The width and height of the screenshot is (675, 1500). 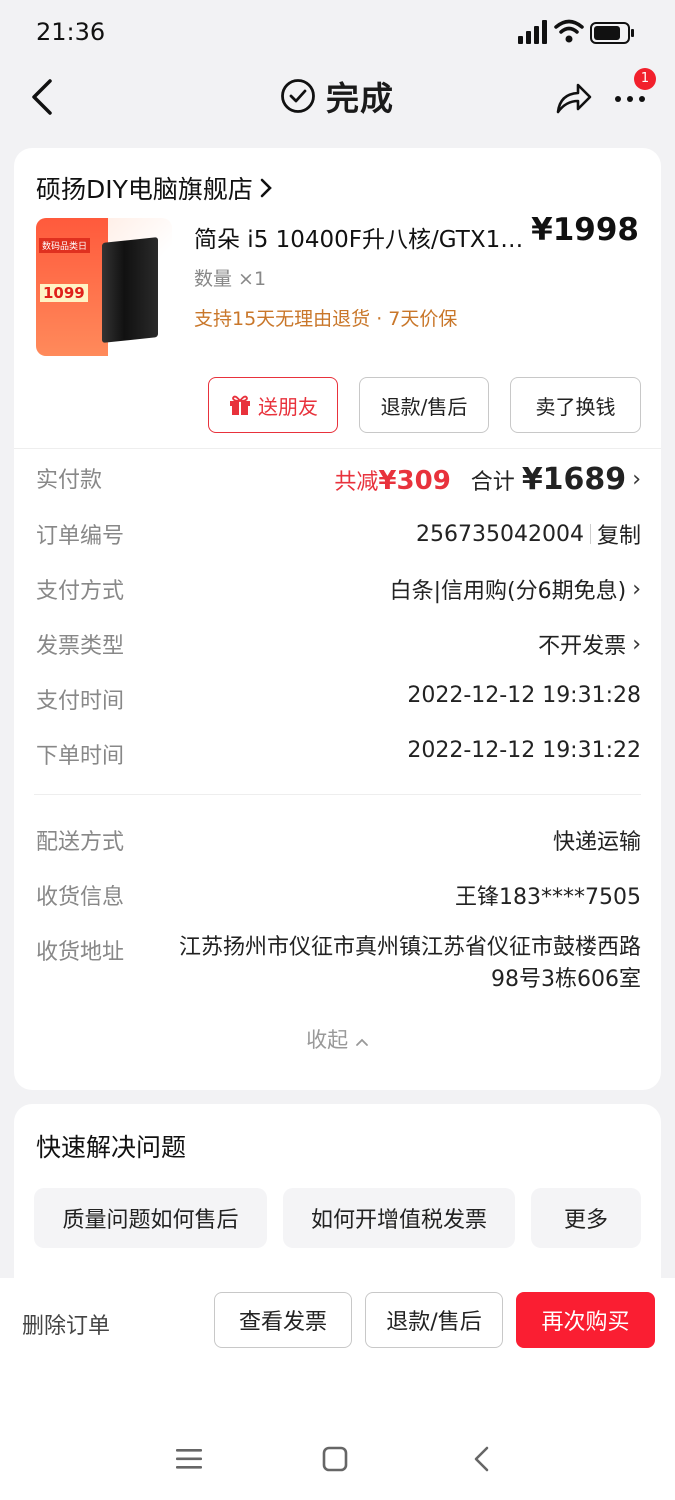 I want to click on back-icon, so click(x=43, y=97).